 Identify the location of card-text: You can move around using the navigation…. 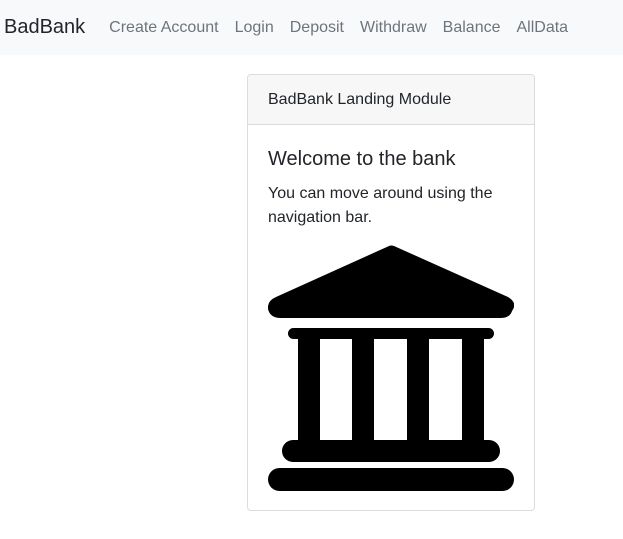
(380, 205).